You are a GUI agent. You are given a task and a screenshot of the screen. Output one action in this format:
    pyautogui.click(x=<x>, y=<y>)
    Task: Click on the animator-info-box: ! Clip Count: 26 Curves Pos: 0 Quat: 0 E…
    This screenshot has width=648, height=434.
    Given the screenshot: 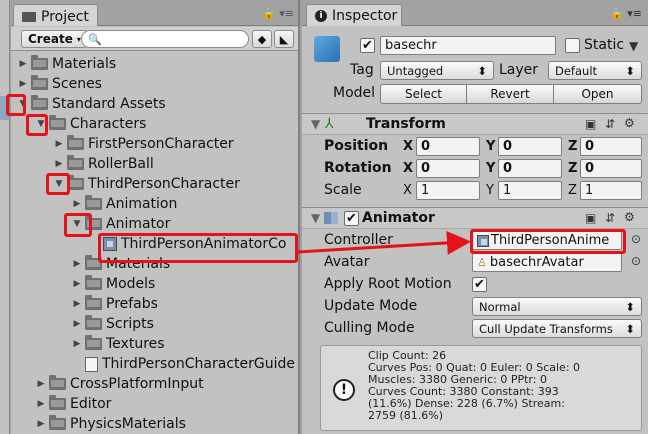 What is the action you would take?
    pyautogui.click(x=481, y=388)
    